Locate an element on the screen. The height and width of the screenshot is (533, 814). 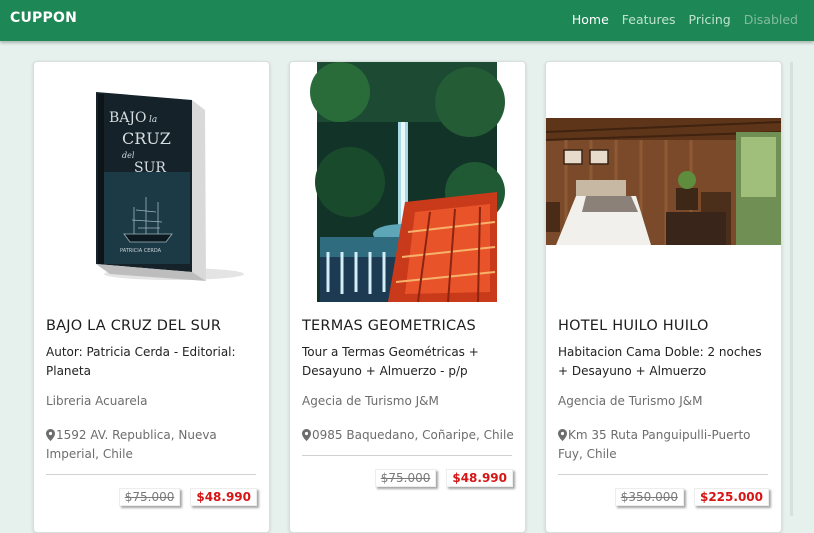
nav-link-pricing: Pricing is located at coordinates (710, 19).